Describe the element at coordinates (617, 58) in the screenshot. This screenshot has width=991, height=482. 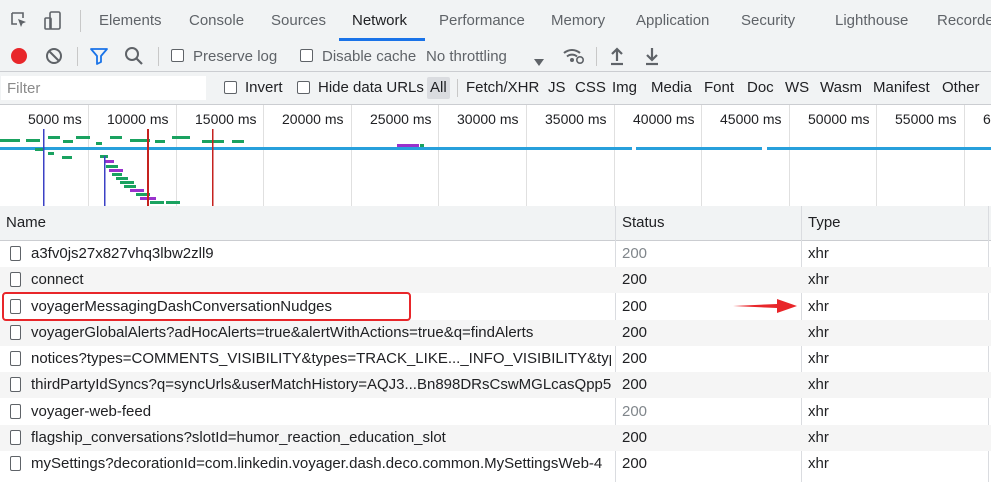
I see `import-har-icon` at that location.